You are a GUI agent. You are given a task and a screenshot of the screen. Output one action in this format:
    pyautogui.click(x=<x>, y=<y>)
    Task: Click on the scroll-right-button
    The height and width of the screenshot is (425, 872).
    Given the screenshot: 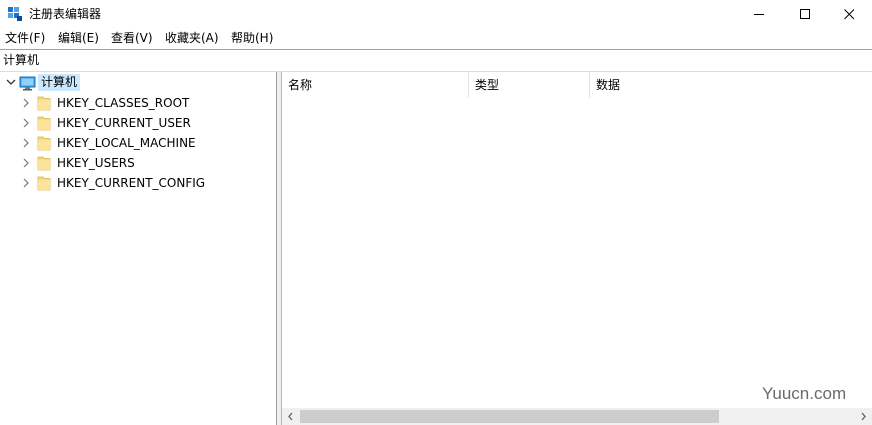 What is the action you would take?
    pyautogui.click(x=863, y=416)
    